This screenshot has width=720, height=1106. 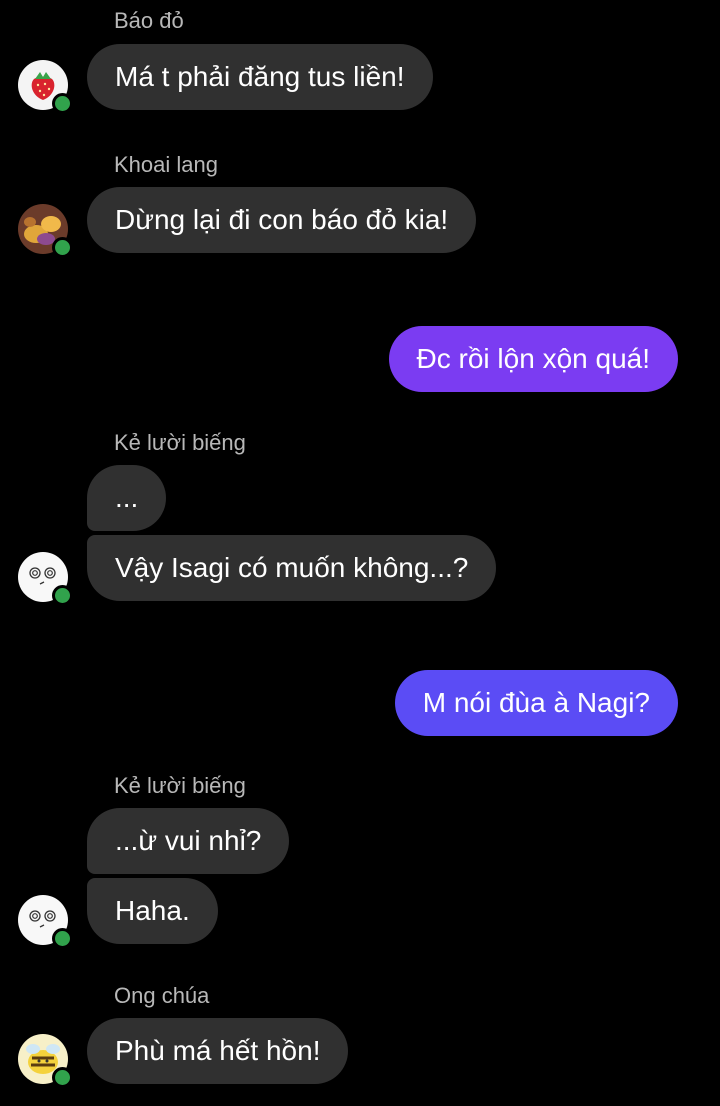 I want to click on message-bubble: Má t phải đăng tus liền!, so click(x=260, y=77).